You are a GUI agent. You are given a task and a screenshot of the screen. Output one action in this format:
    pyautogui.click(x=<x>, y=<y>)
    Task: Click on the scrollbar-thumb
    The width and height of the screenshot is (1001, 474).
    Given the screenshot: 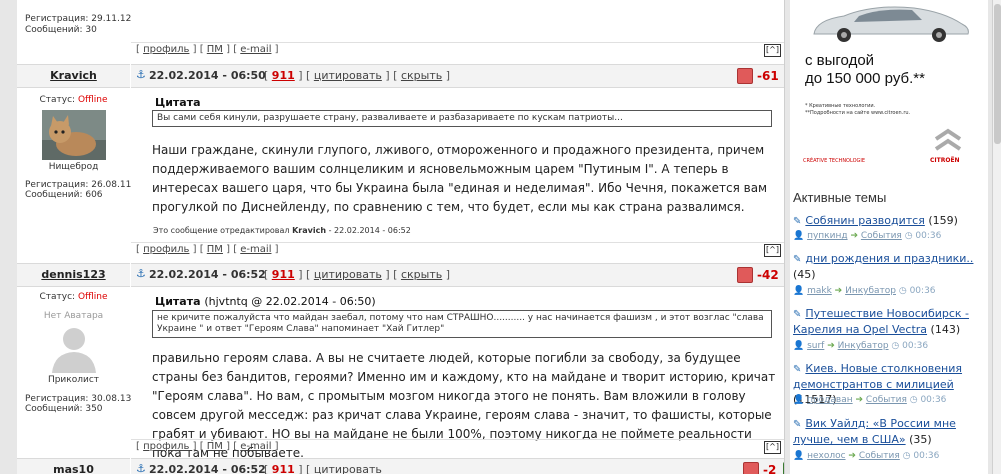 What is the action you would take?
    pyautogui.click(x=997, y=74)
    